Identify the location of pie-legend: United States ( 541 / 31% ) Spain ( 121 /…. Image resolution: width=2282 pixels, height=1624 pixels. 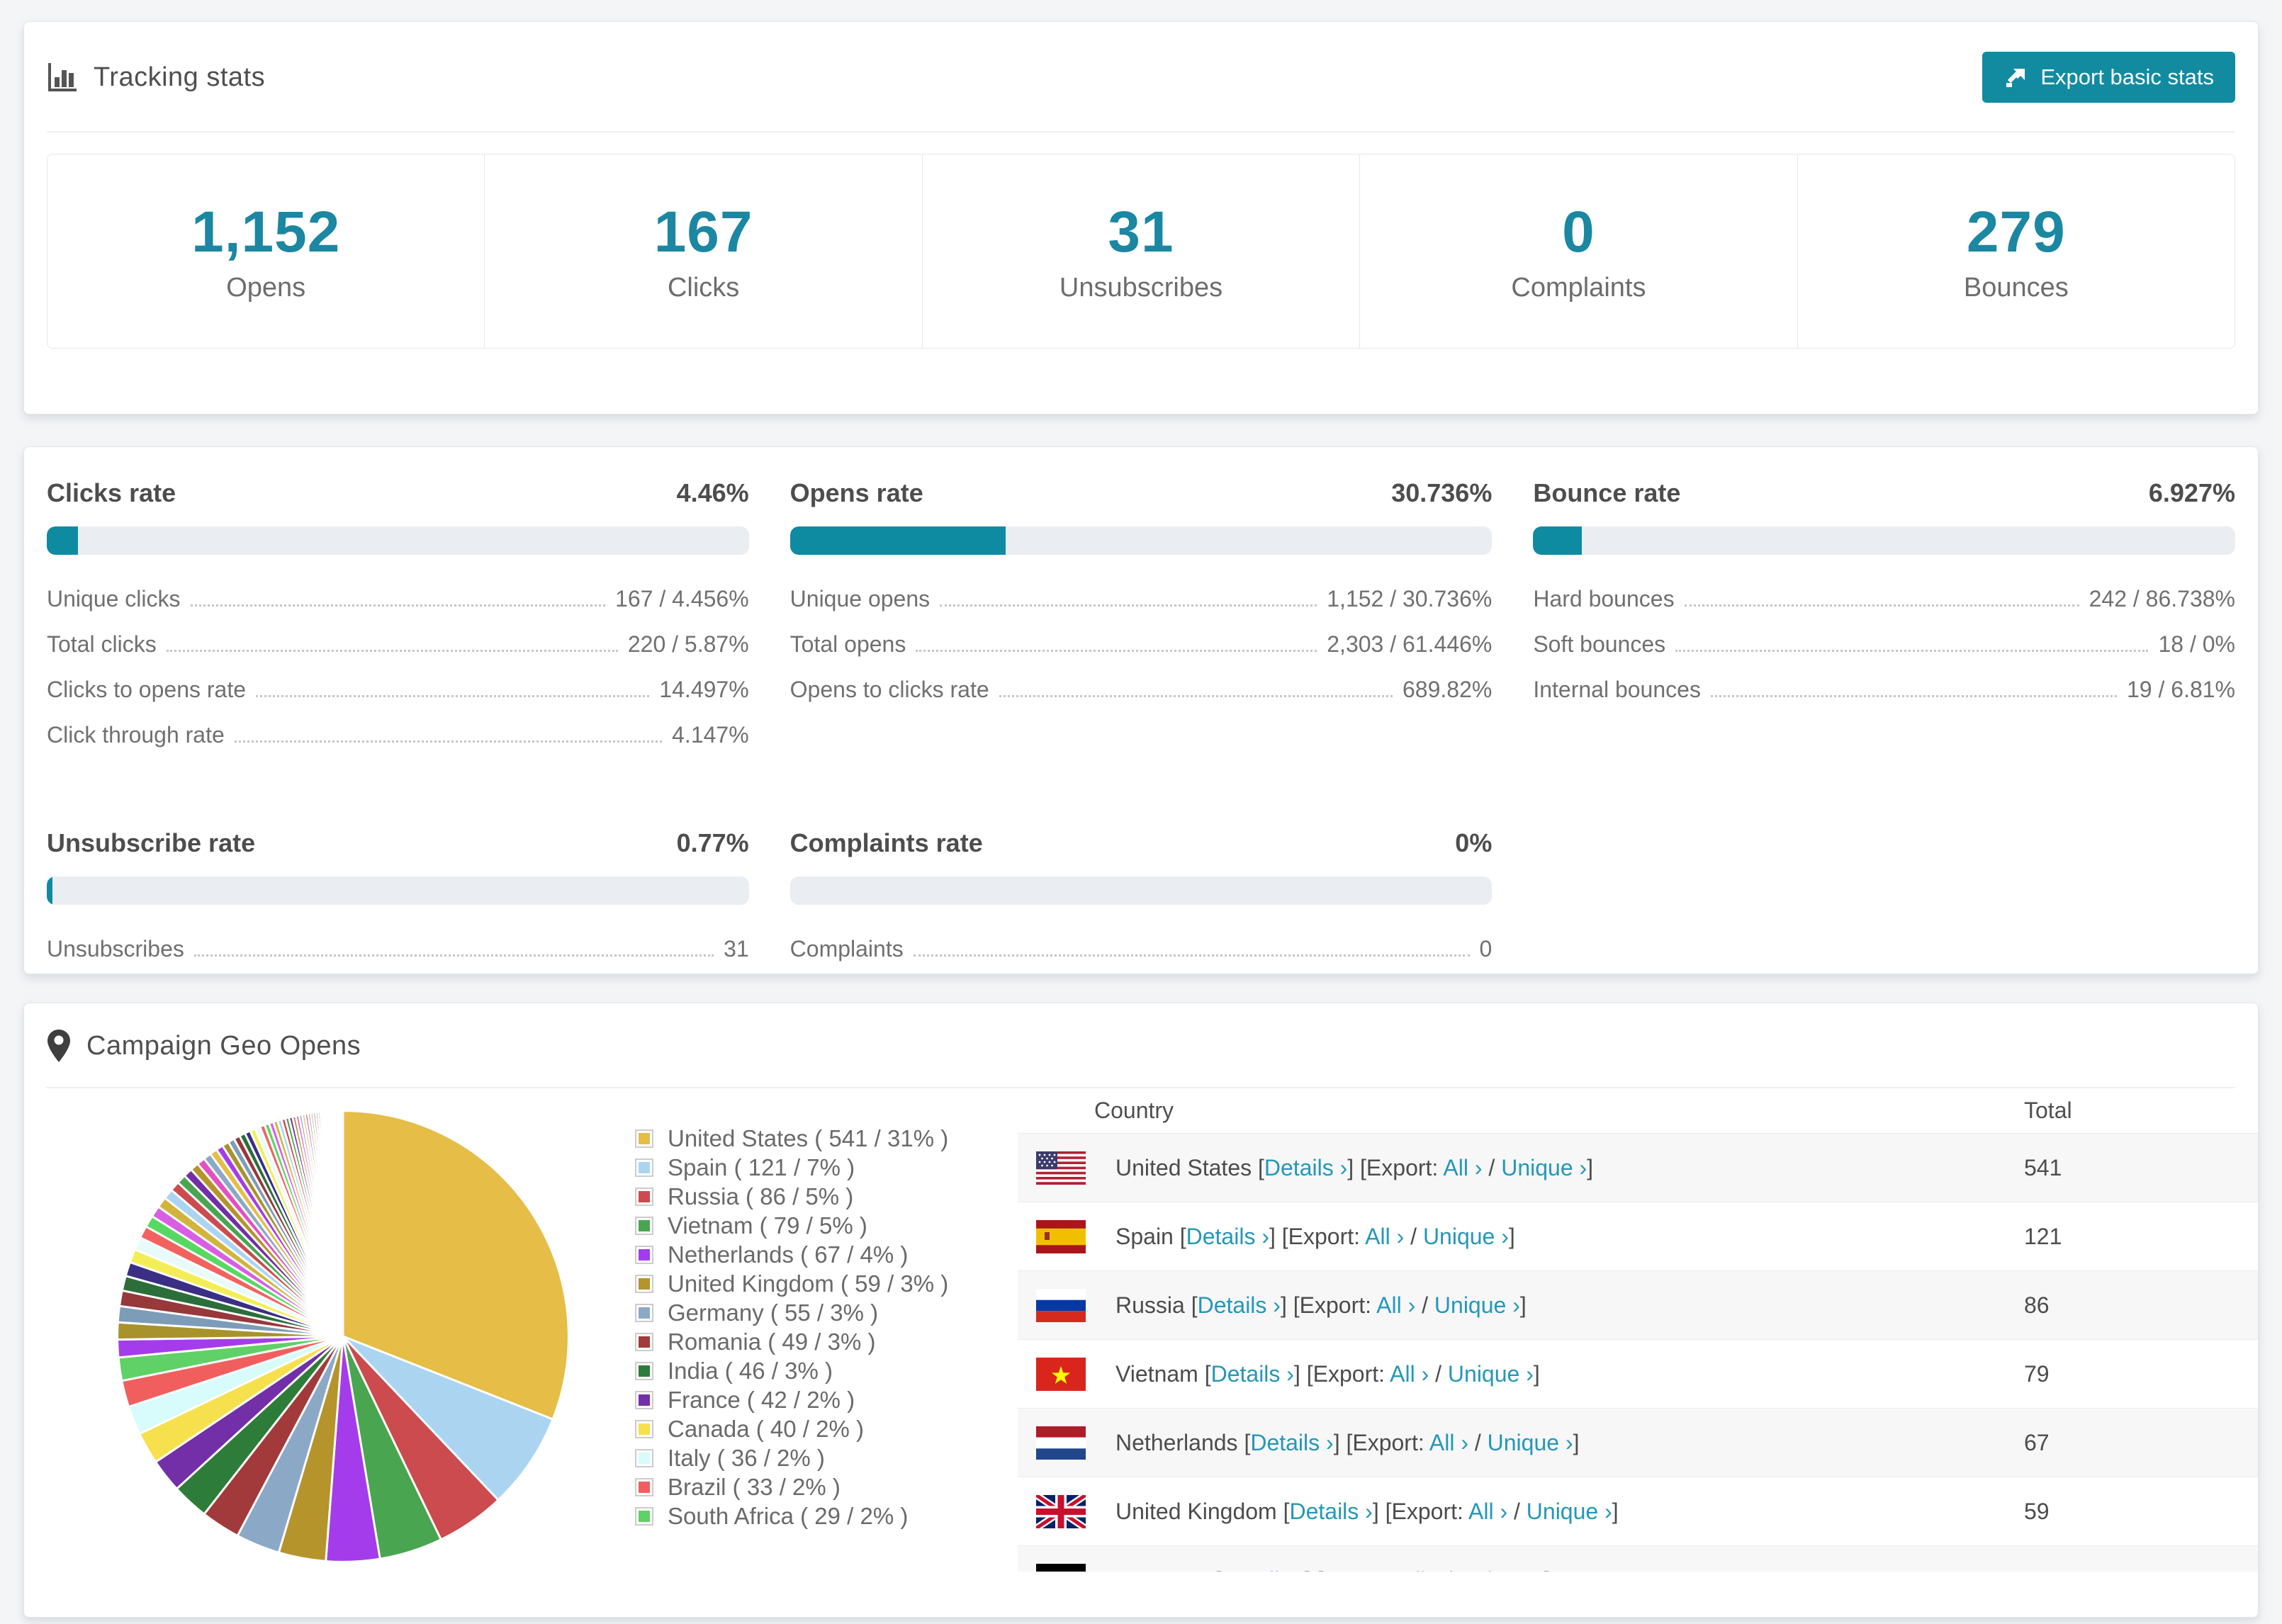
(826, 1353).